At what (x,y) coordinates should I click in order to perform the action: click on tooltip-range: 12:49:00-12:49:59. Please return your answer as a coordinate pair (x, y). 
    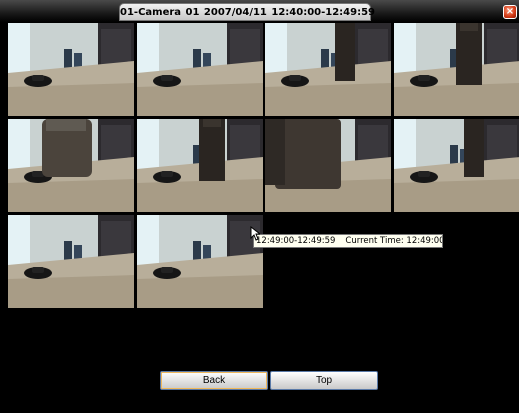
    Looking at the image, I should click on (296, 241).